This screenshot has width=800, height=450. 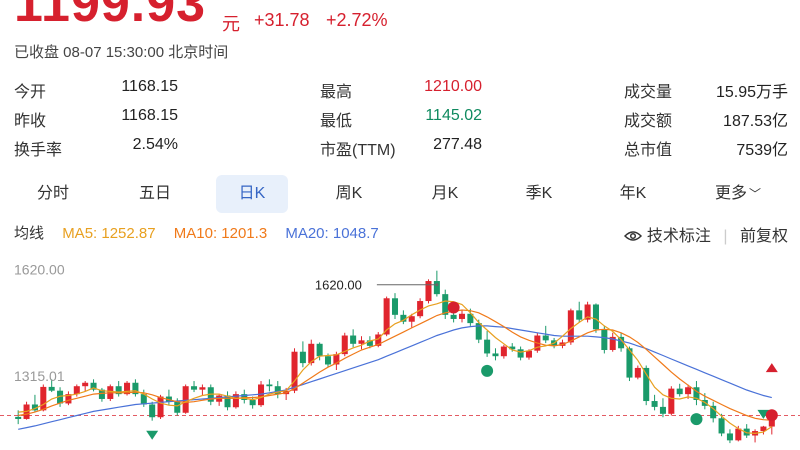 What do you see at coordinates (53, 194) in the screenshot?
I see `tab-intraday: 分时` at bounding box center [53, 194].